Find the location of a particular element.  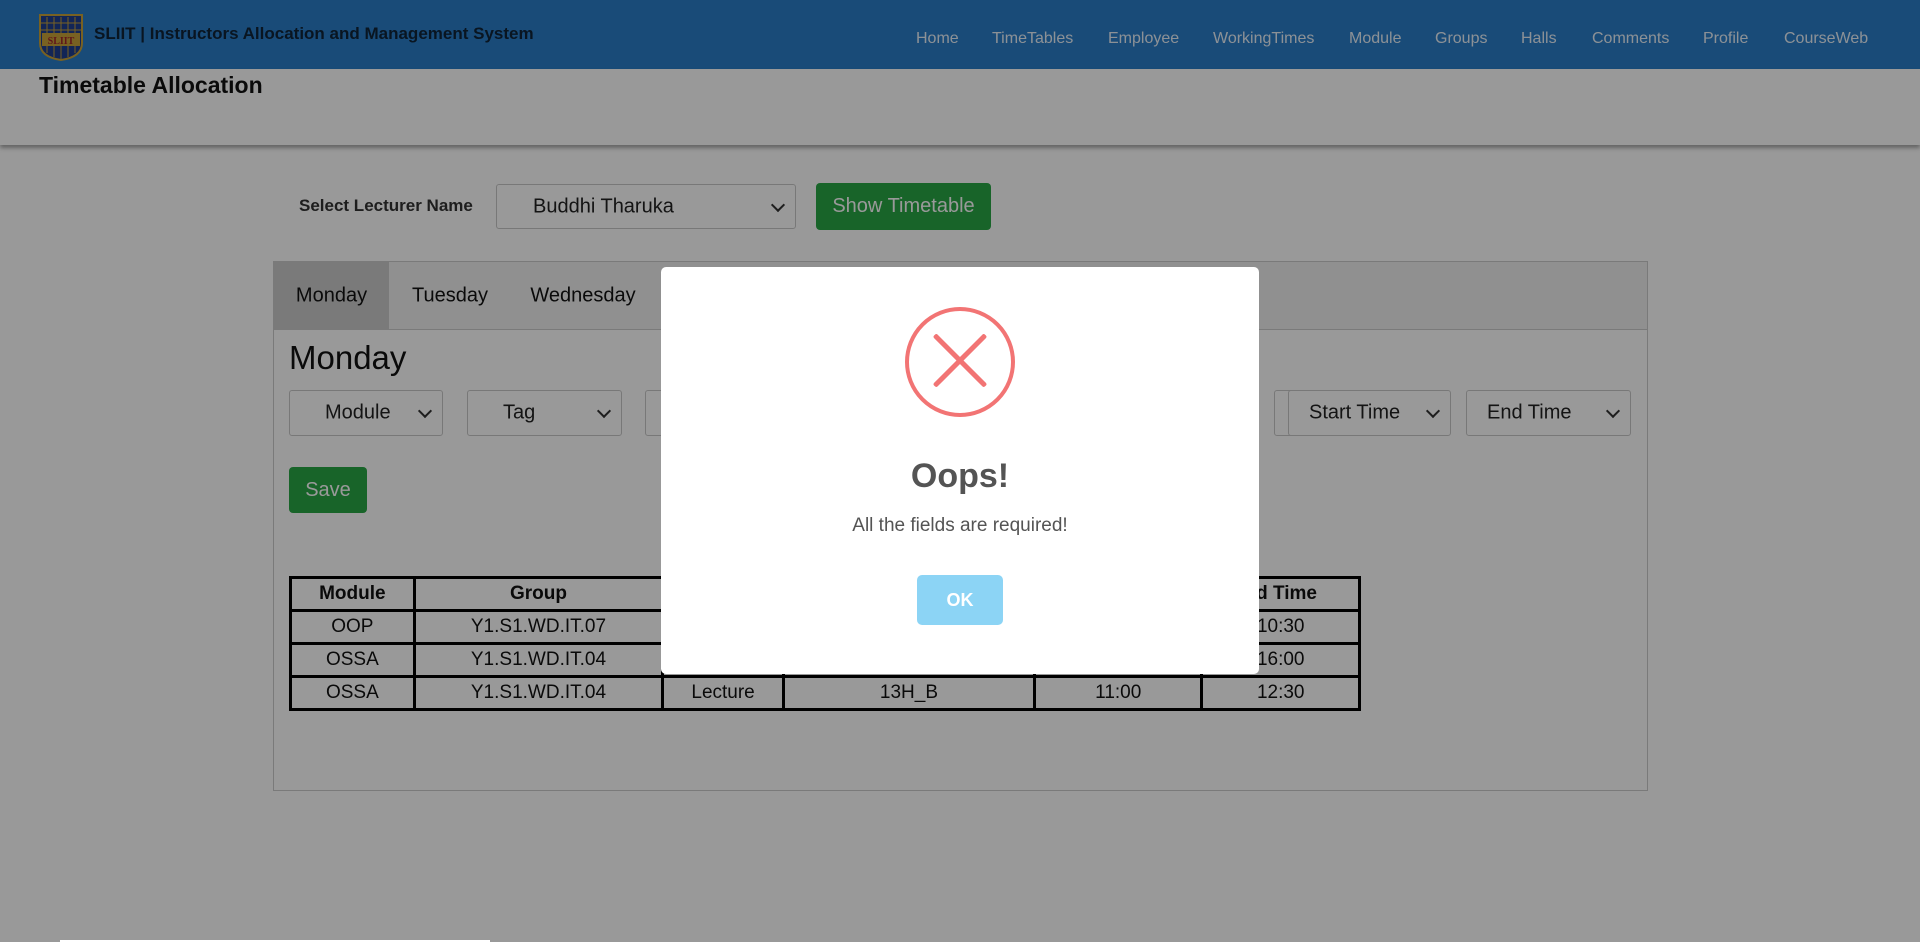

dialog-title: Oops! is located at coordinates (960, 476).